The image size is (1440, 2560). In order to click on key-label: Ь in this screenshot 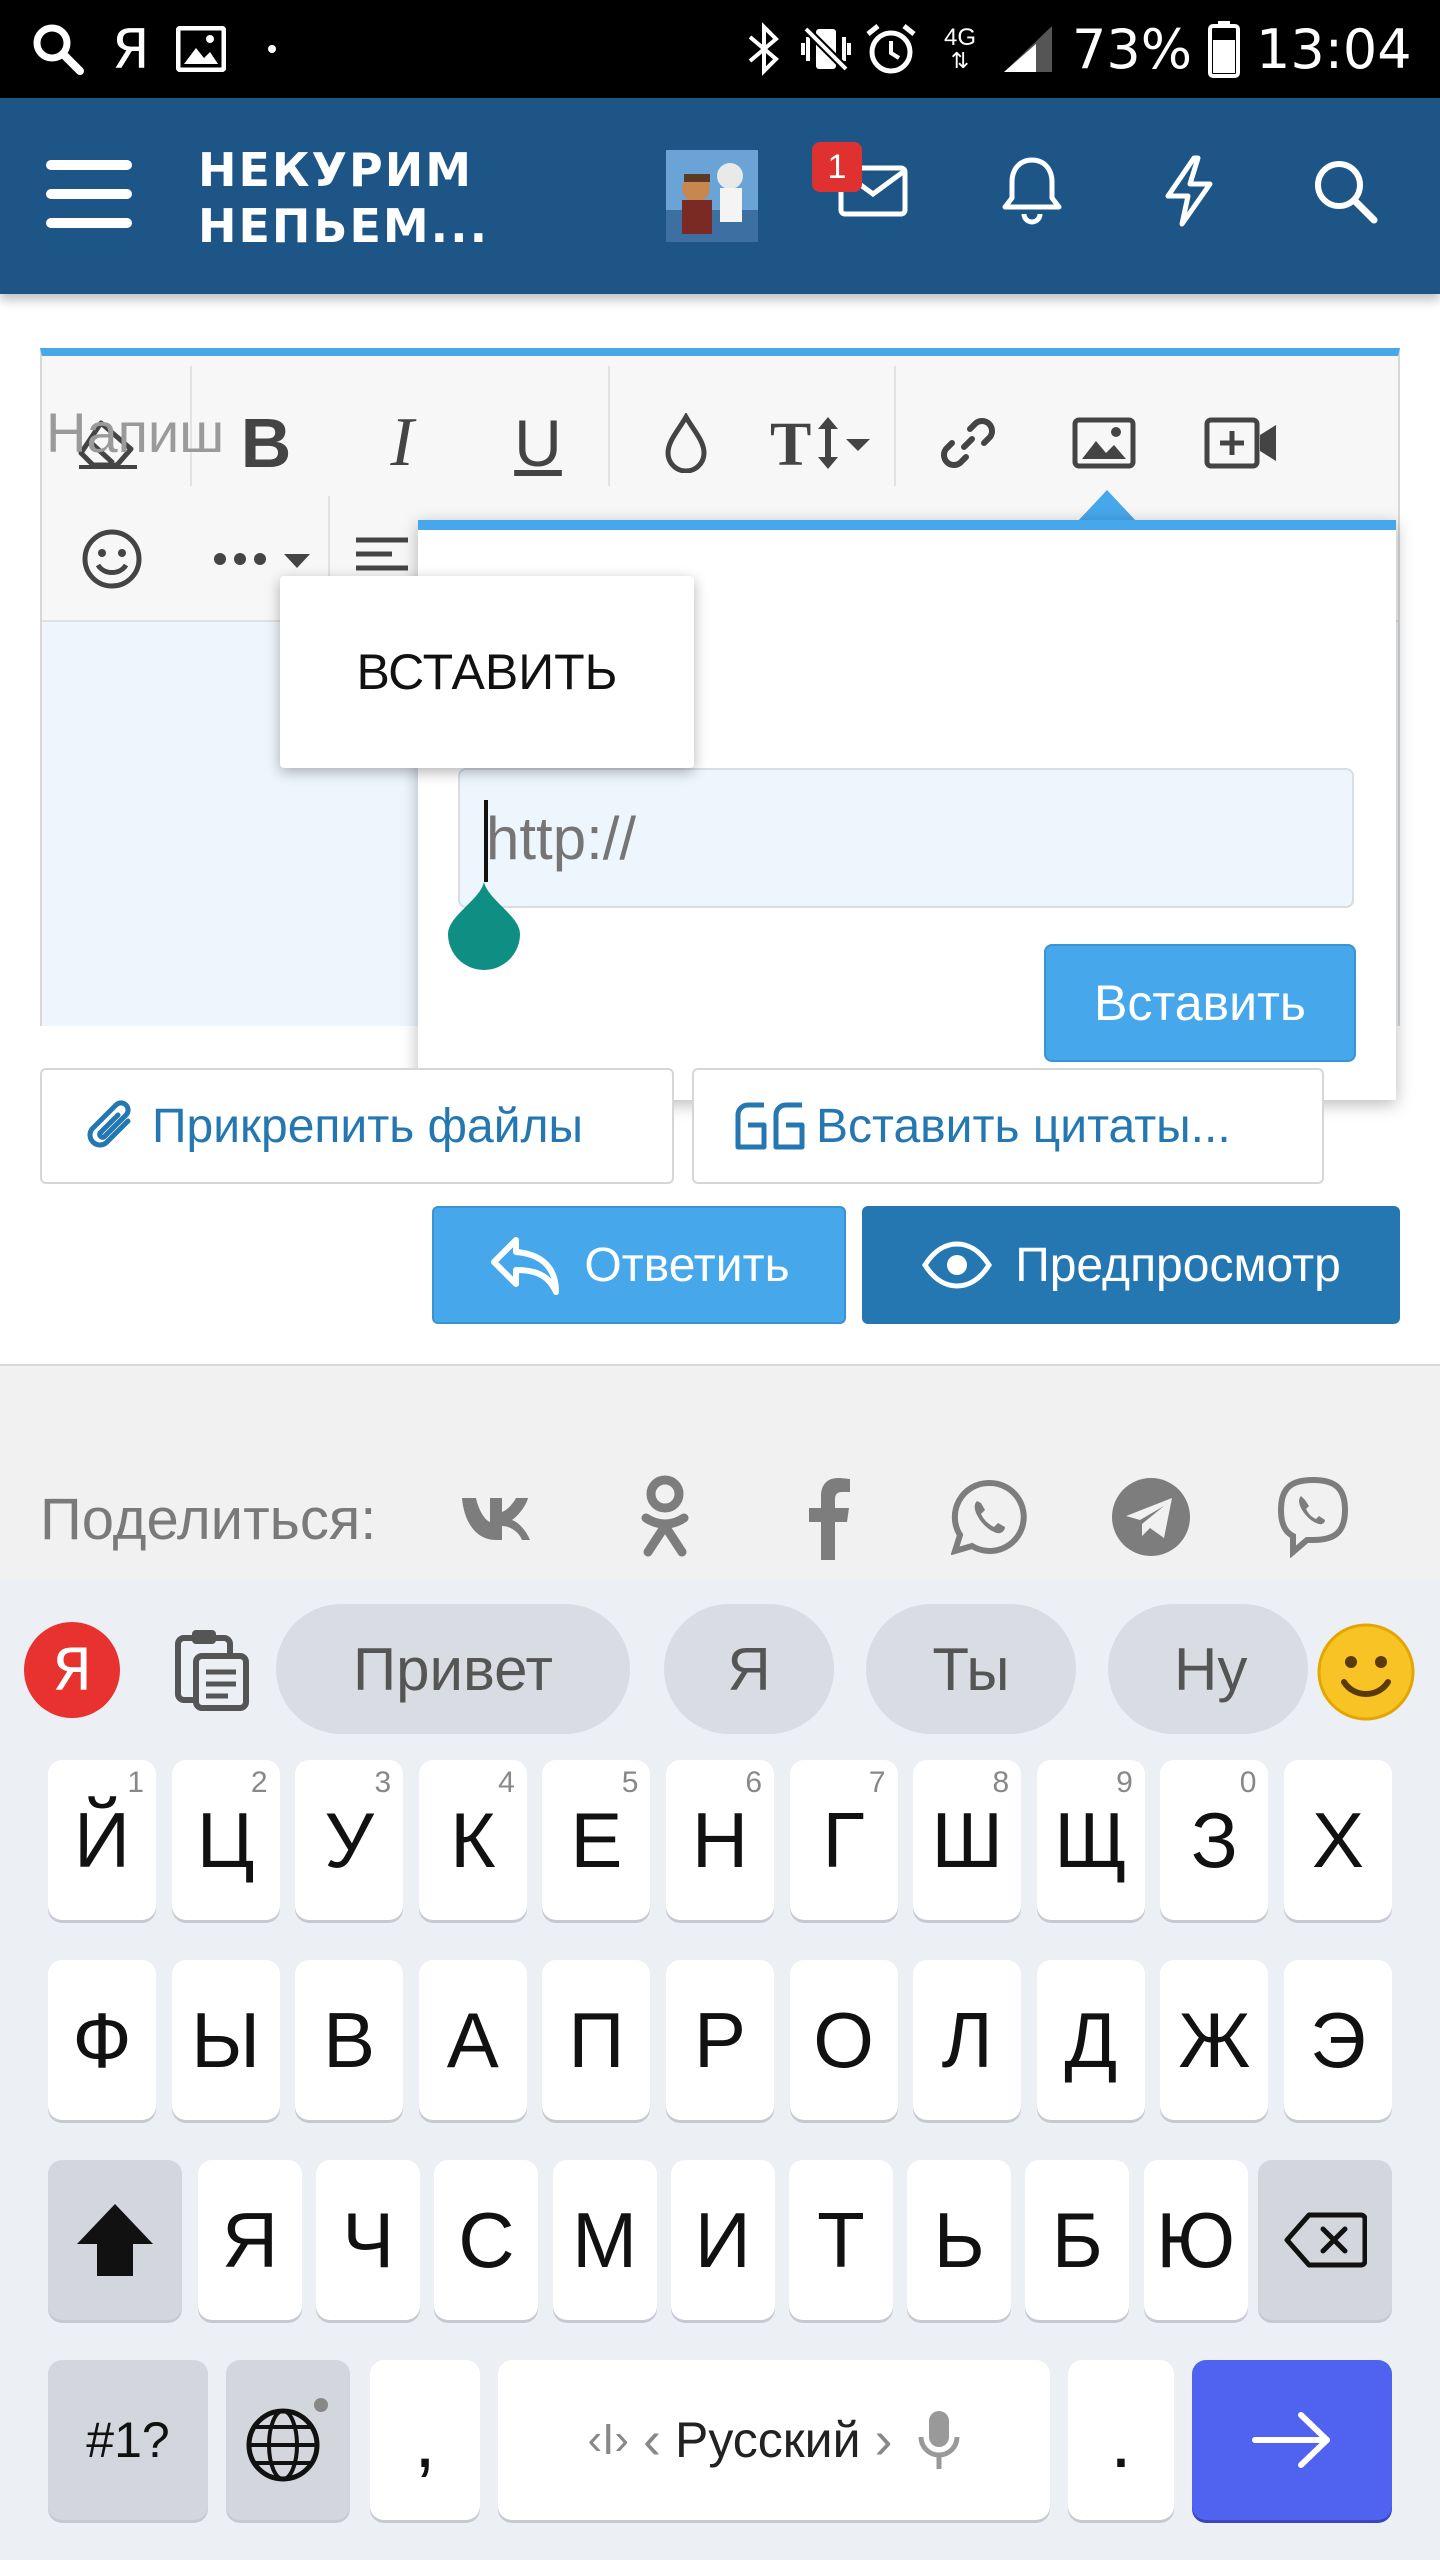, I will do `click(959, 2239)`.